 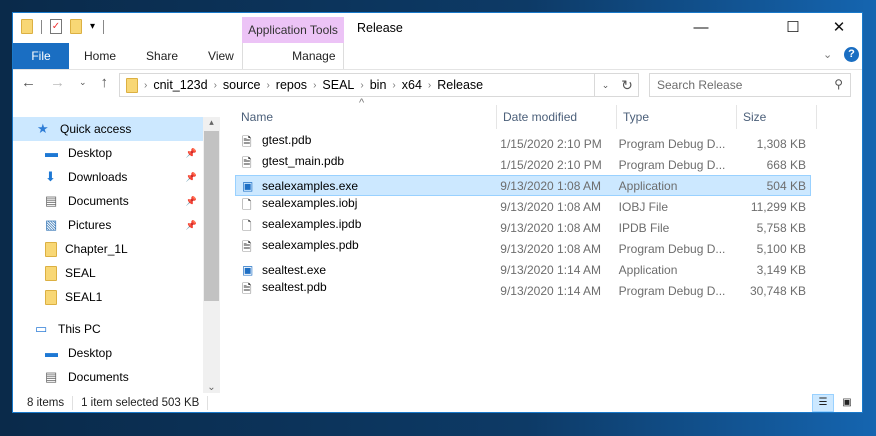 What do you see at coordinates (162, 56) in the screenshot?
I see `tab-share: Share` at bounding box center [162, 56].